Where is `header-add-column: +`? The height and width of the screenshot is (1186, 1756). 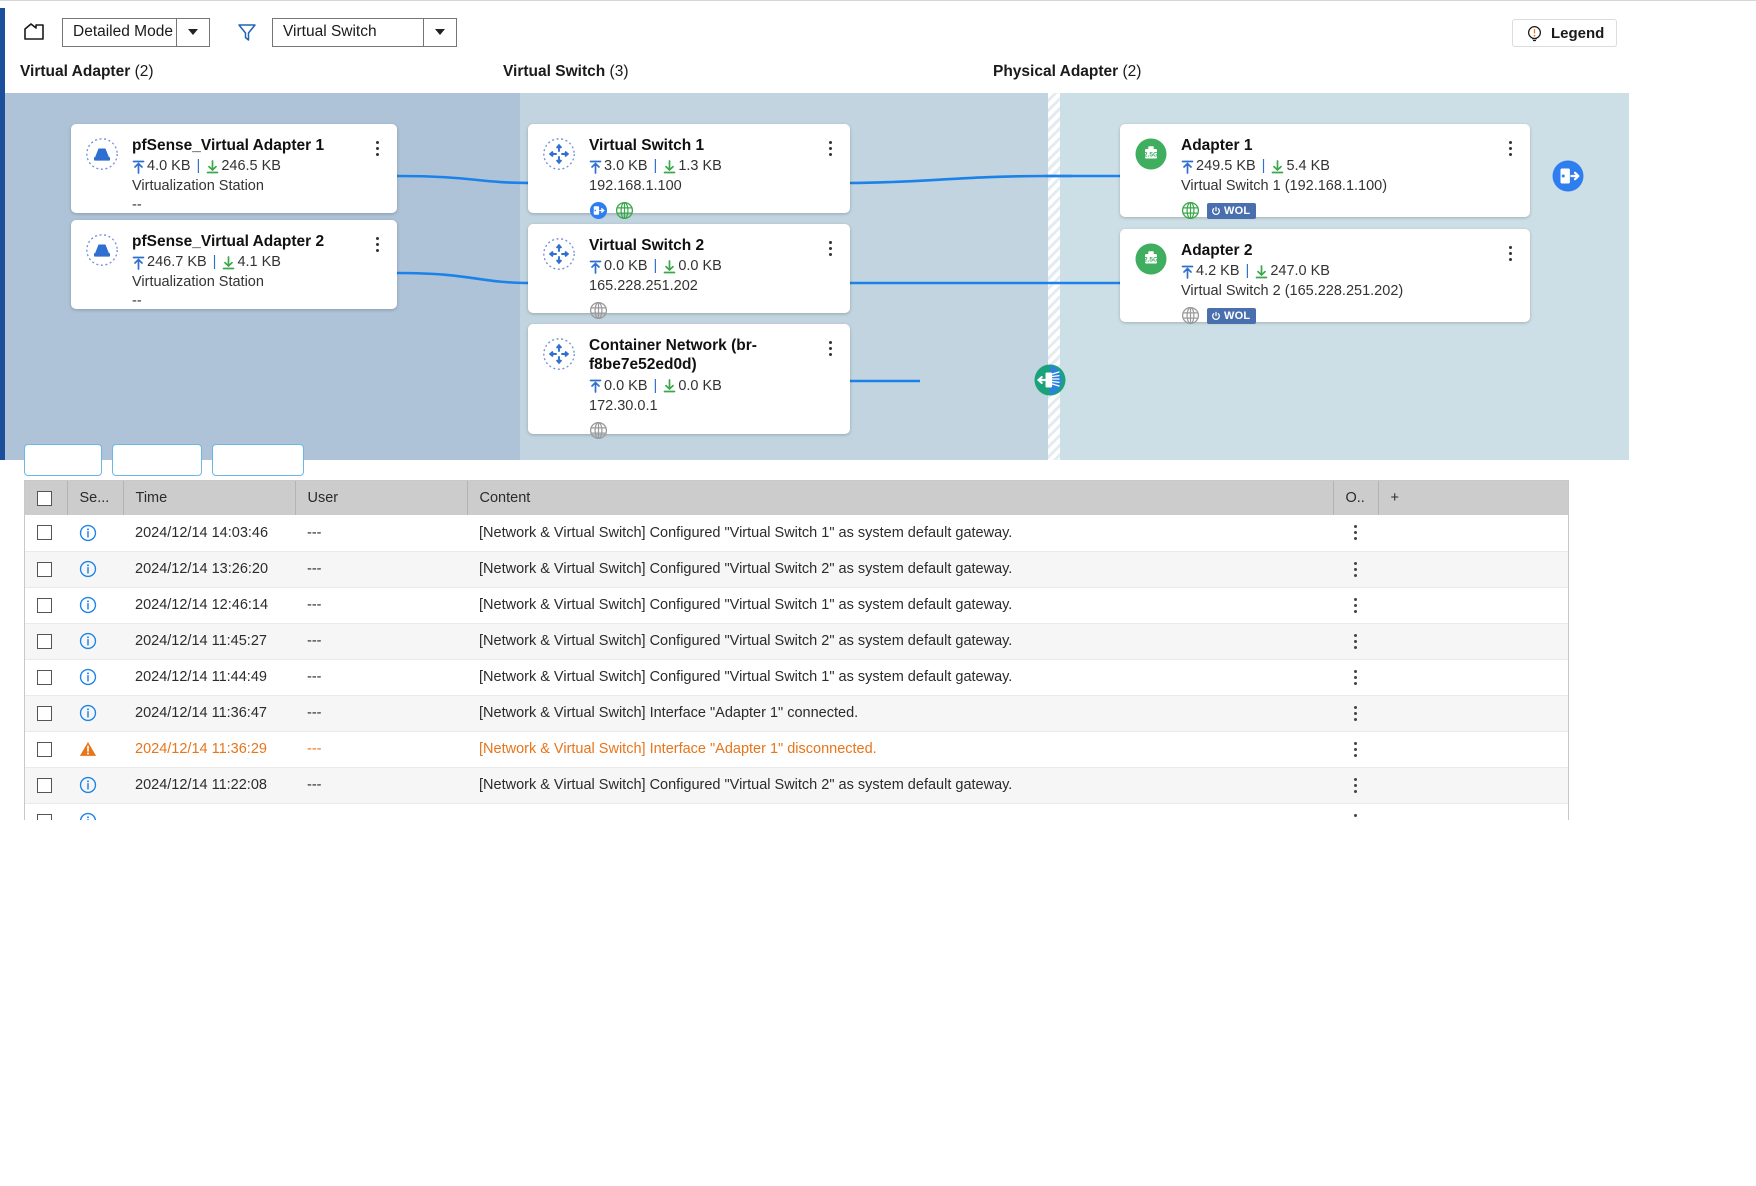 header-add-column: + is located at coordinates (1473, 498).